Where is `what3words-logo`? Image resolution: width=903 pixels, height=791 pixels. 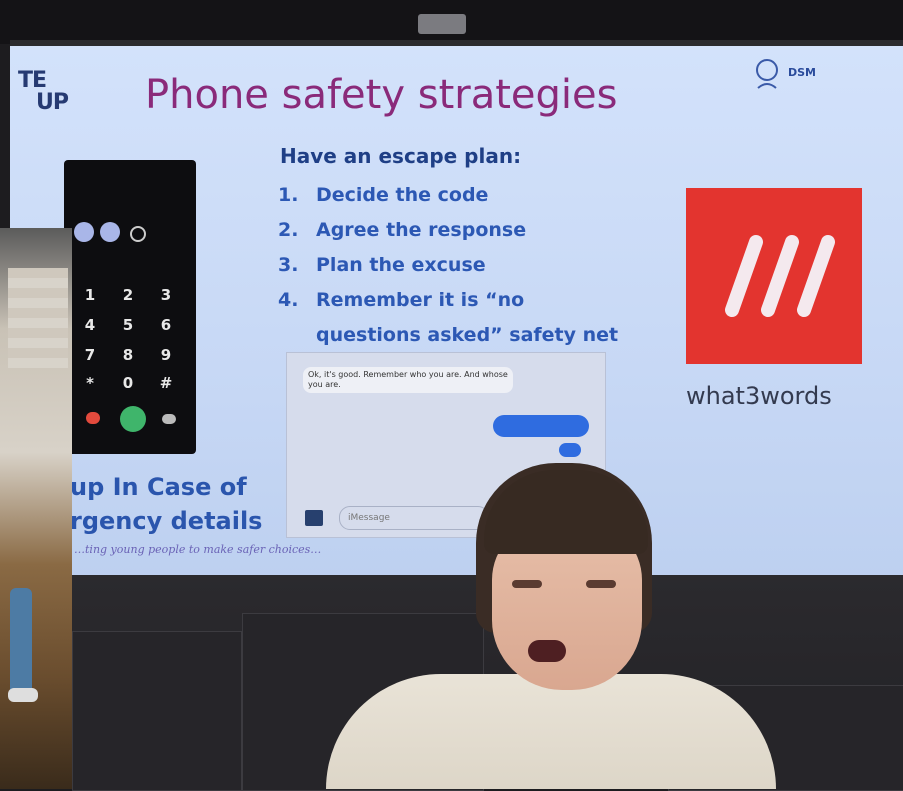 what3words-logo is located at coordinates (774, 276).